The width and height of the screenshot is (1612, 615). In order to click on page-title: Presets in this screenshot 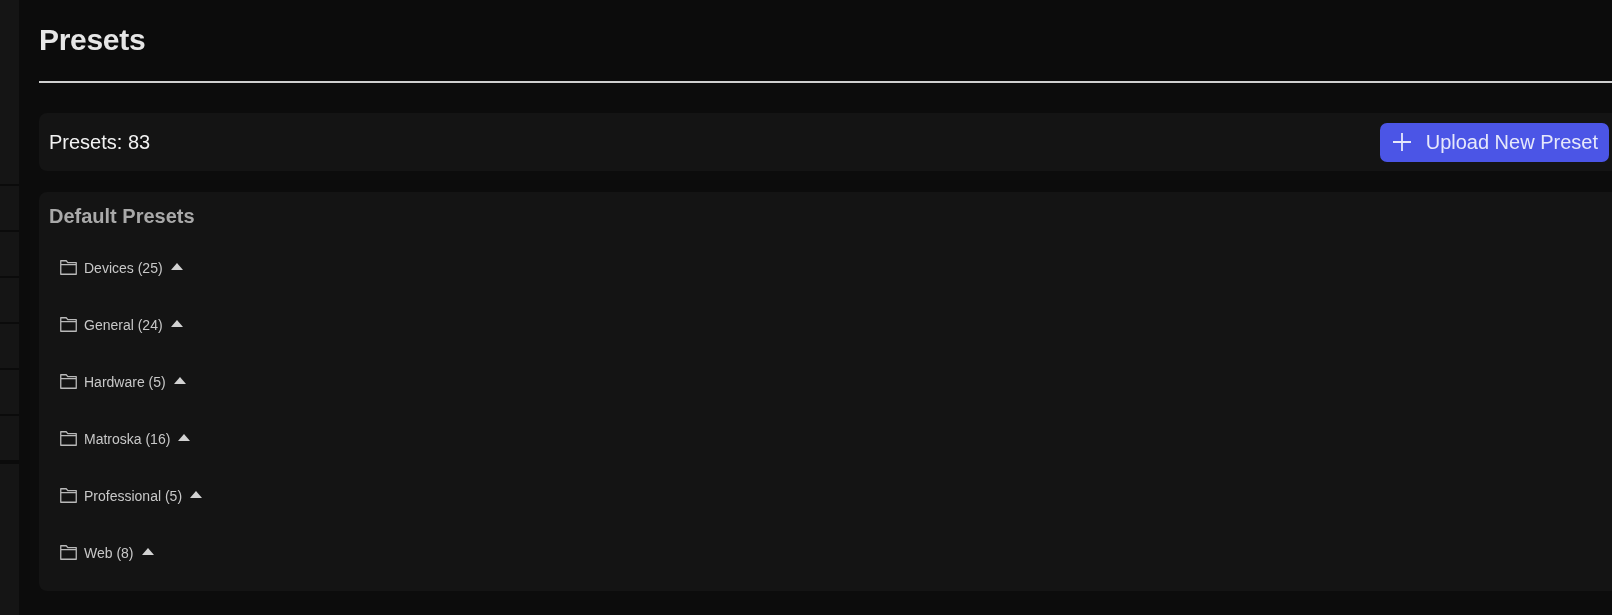, I will do `click(93, 40)`.